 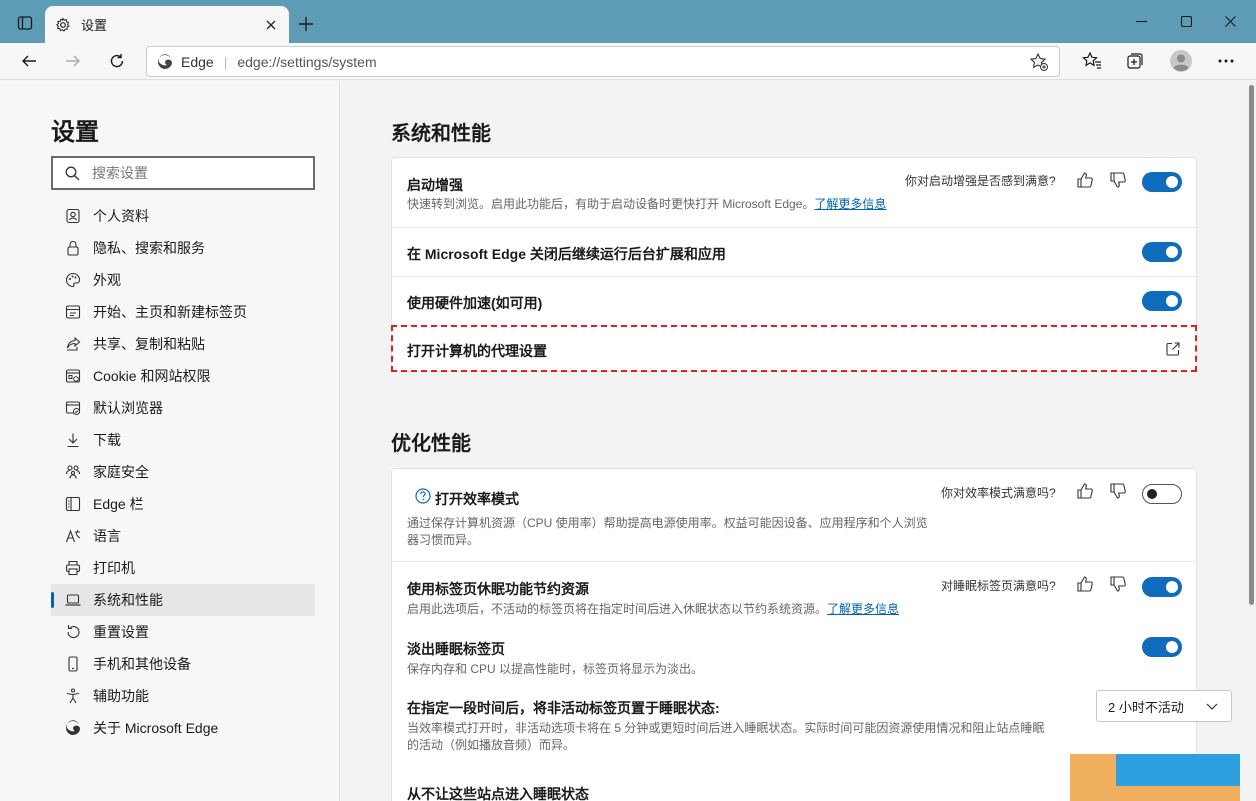 What do you see at coordinates (1162, 252) in the screenshot?
I see `background-run-toggle` at bounding box center [1162, 252].